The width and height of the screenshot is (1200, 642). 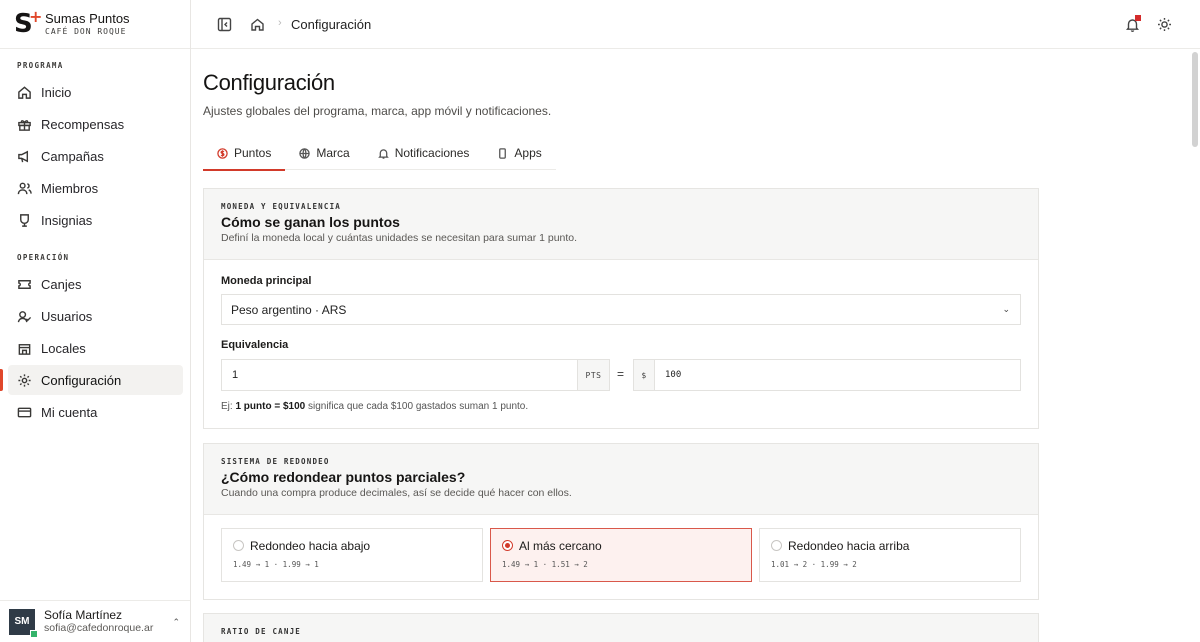 I want to click on card-title: Cómo se ganan los puntos, so click(x=310, y=222).